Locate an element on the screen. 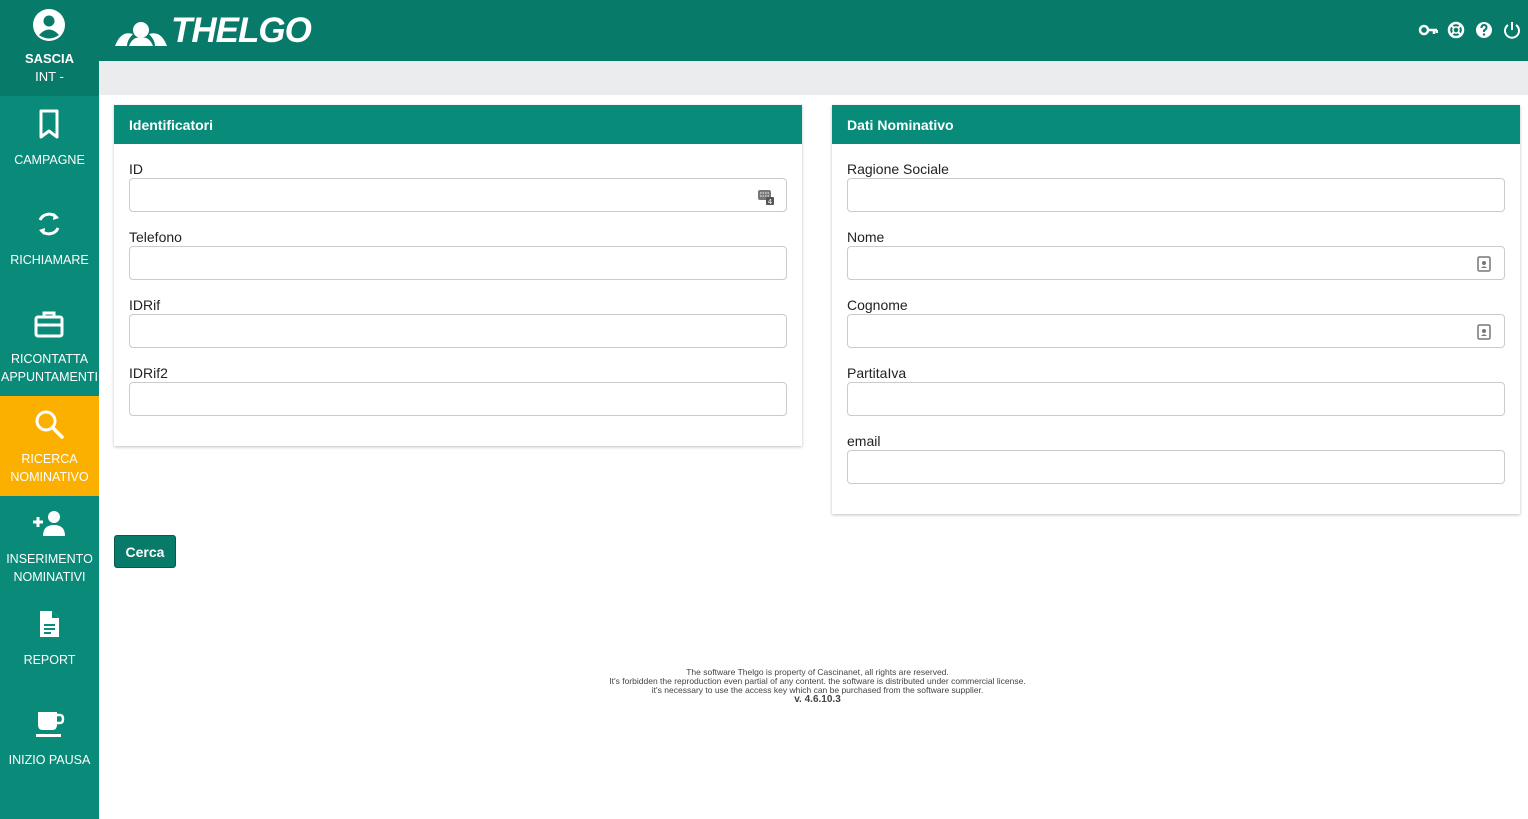 This screenshot has width=1528, height=819. nav-label: REPORT is located at coordinates (49, 660).